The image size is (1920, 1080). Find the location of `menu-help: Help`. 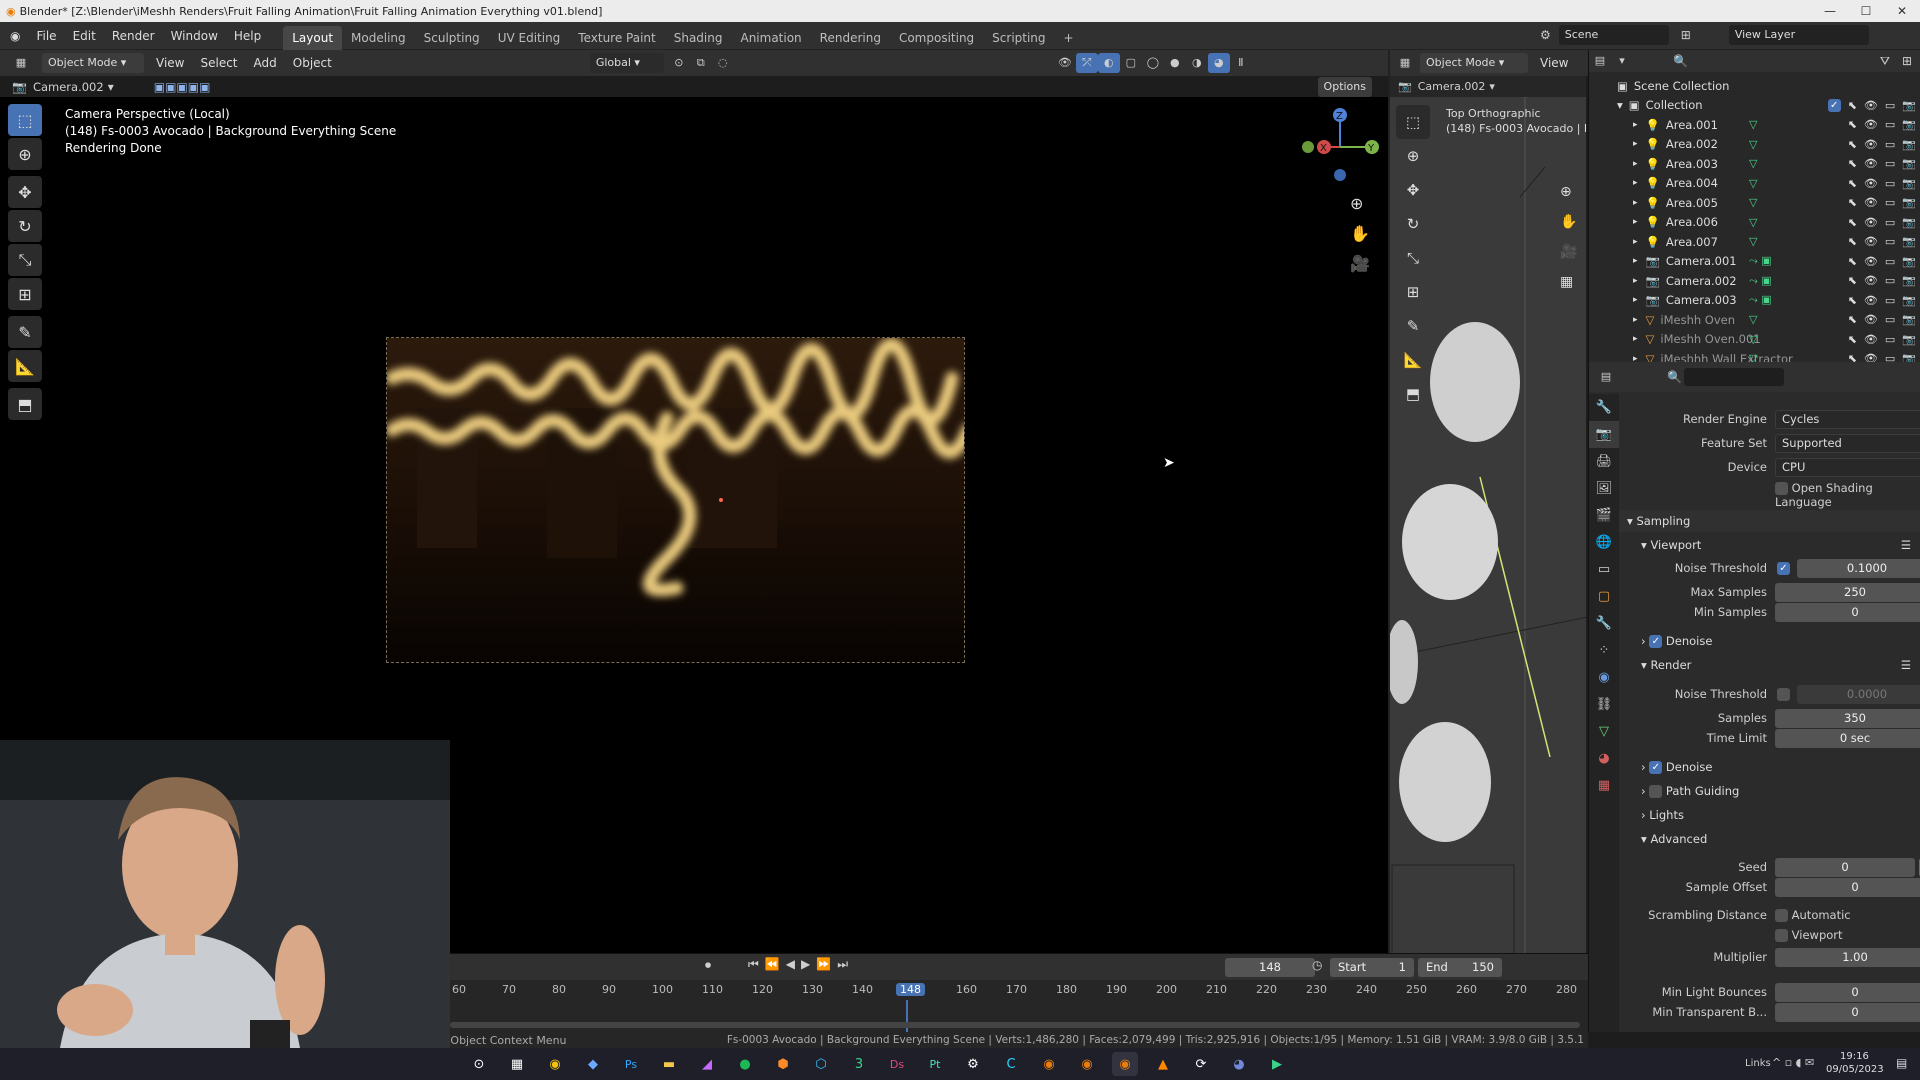

menu-help: Help is located at coordinates (247, 36).